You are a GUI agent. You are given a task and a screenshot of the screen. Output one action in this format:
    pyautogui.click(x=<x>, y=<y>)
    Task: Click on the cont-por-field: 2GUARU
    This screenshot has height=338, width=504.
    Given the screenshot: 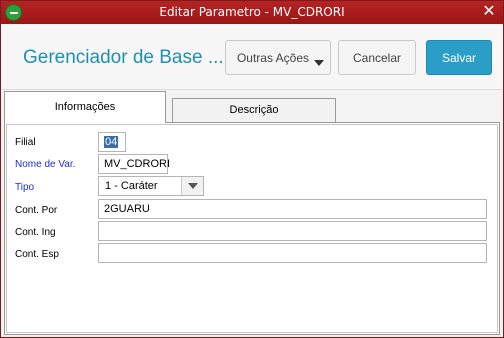 What is the action you would take?
    pyautogui.click(x=292, y=209)
    